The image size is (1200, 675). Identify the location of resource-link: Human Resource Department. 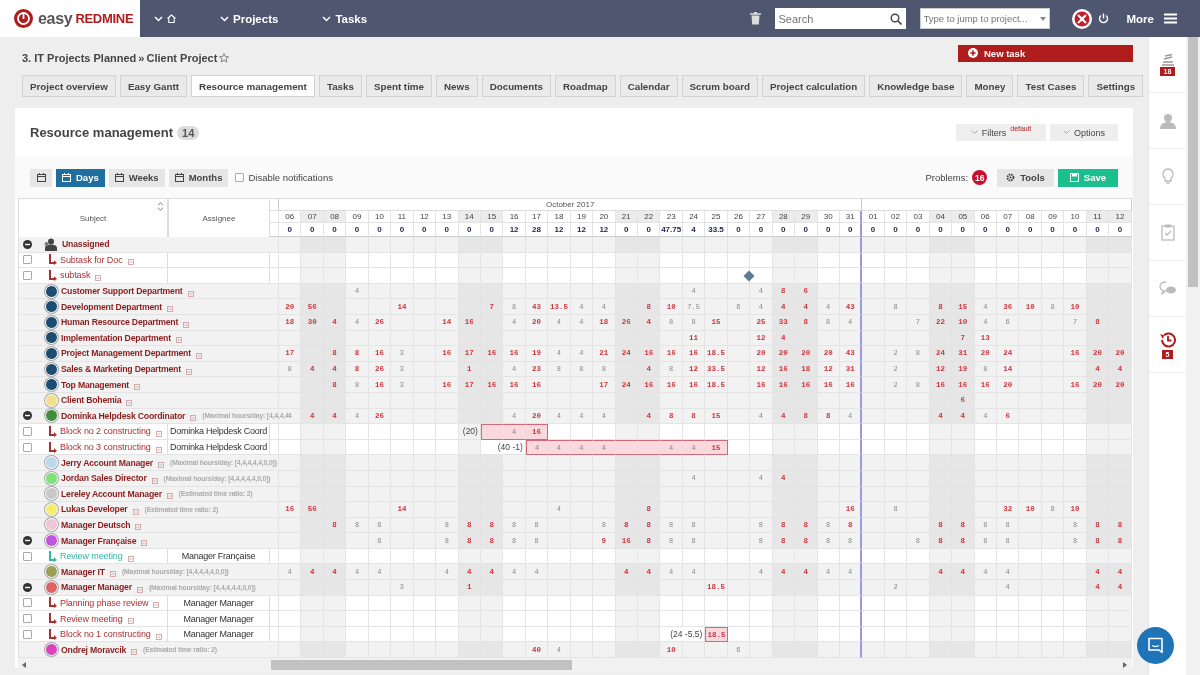
(120, 322).